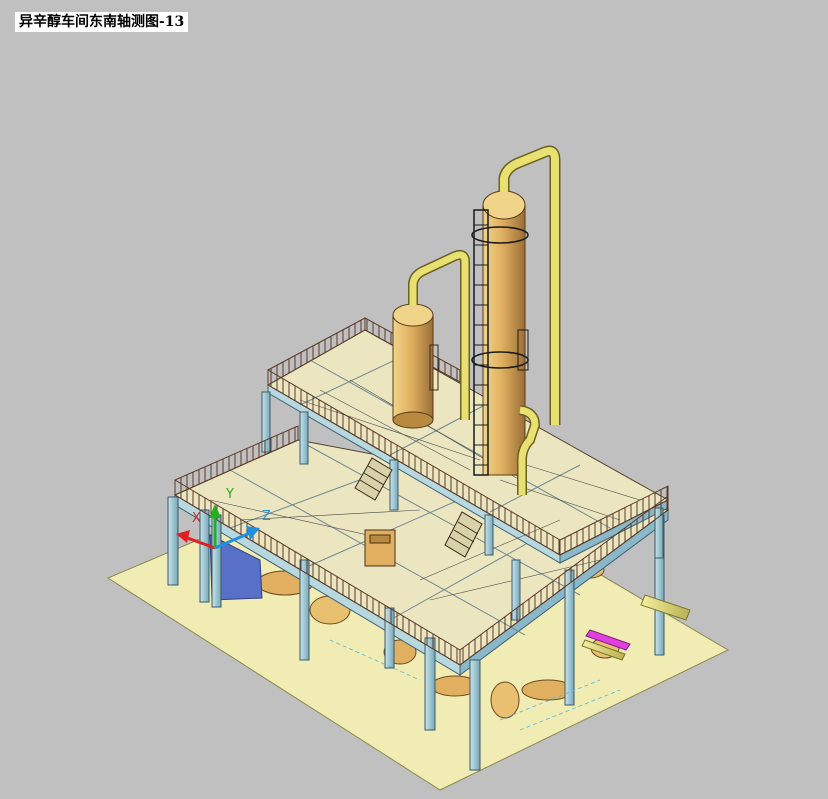 Image resolution: width=828 pixels, height=799 pixels. What do you see at coordinates (196, 518) in the screenshot?
I see `ucs-x-label: X` at bounding box center [196, 518].